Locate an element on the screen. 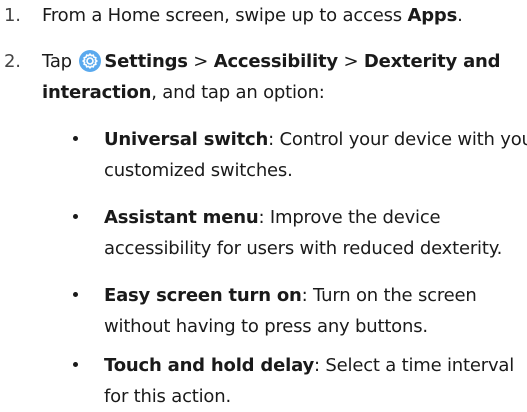  option-desc: : Improve the device is located at coordinates (349, 217).